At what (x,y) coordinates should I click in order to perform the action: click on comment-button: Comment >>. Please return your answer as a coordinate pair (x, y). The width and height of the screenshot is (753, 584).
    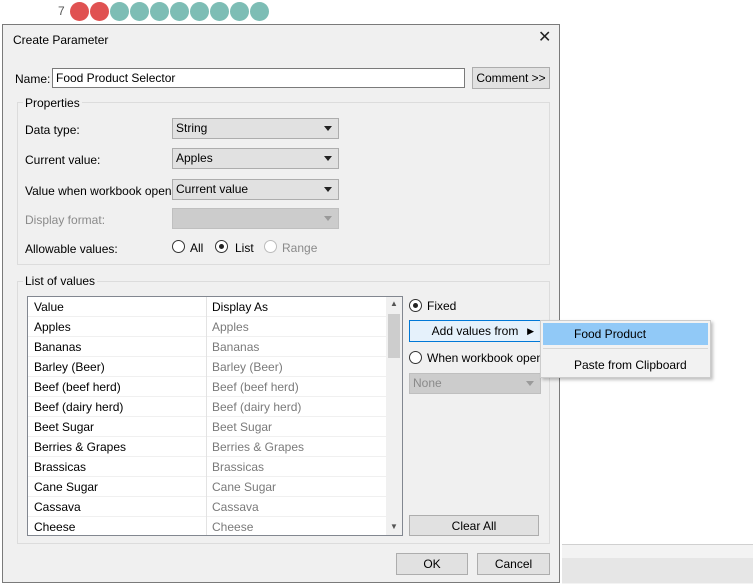
    Looking at the image, I should click on (511, 78).